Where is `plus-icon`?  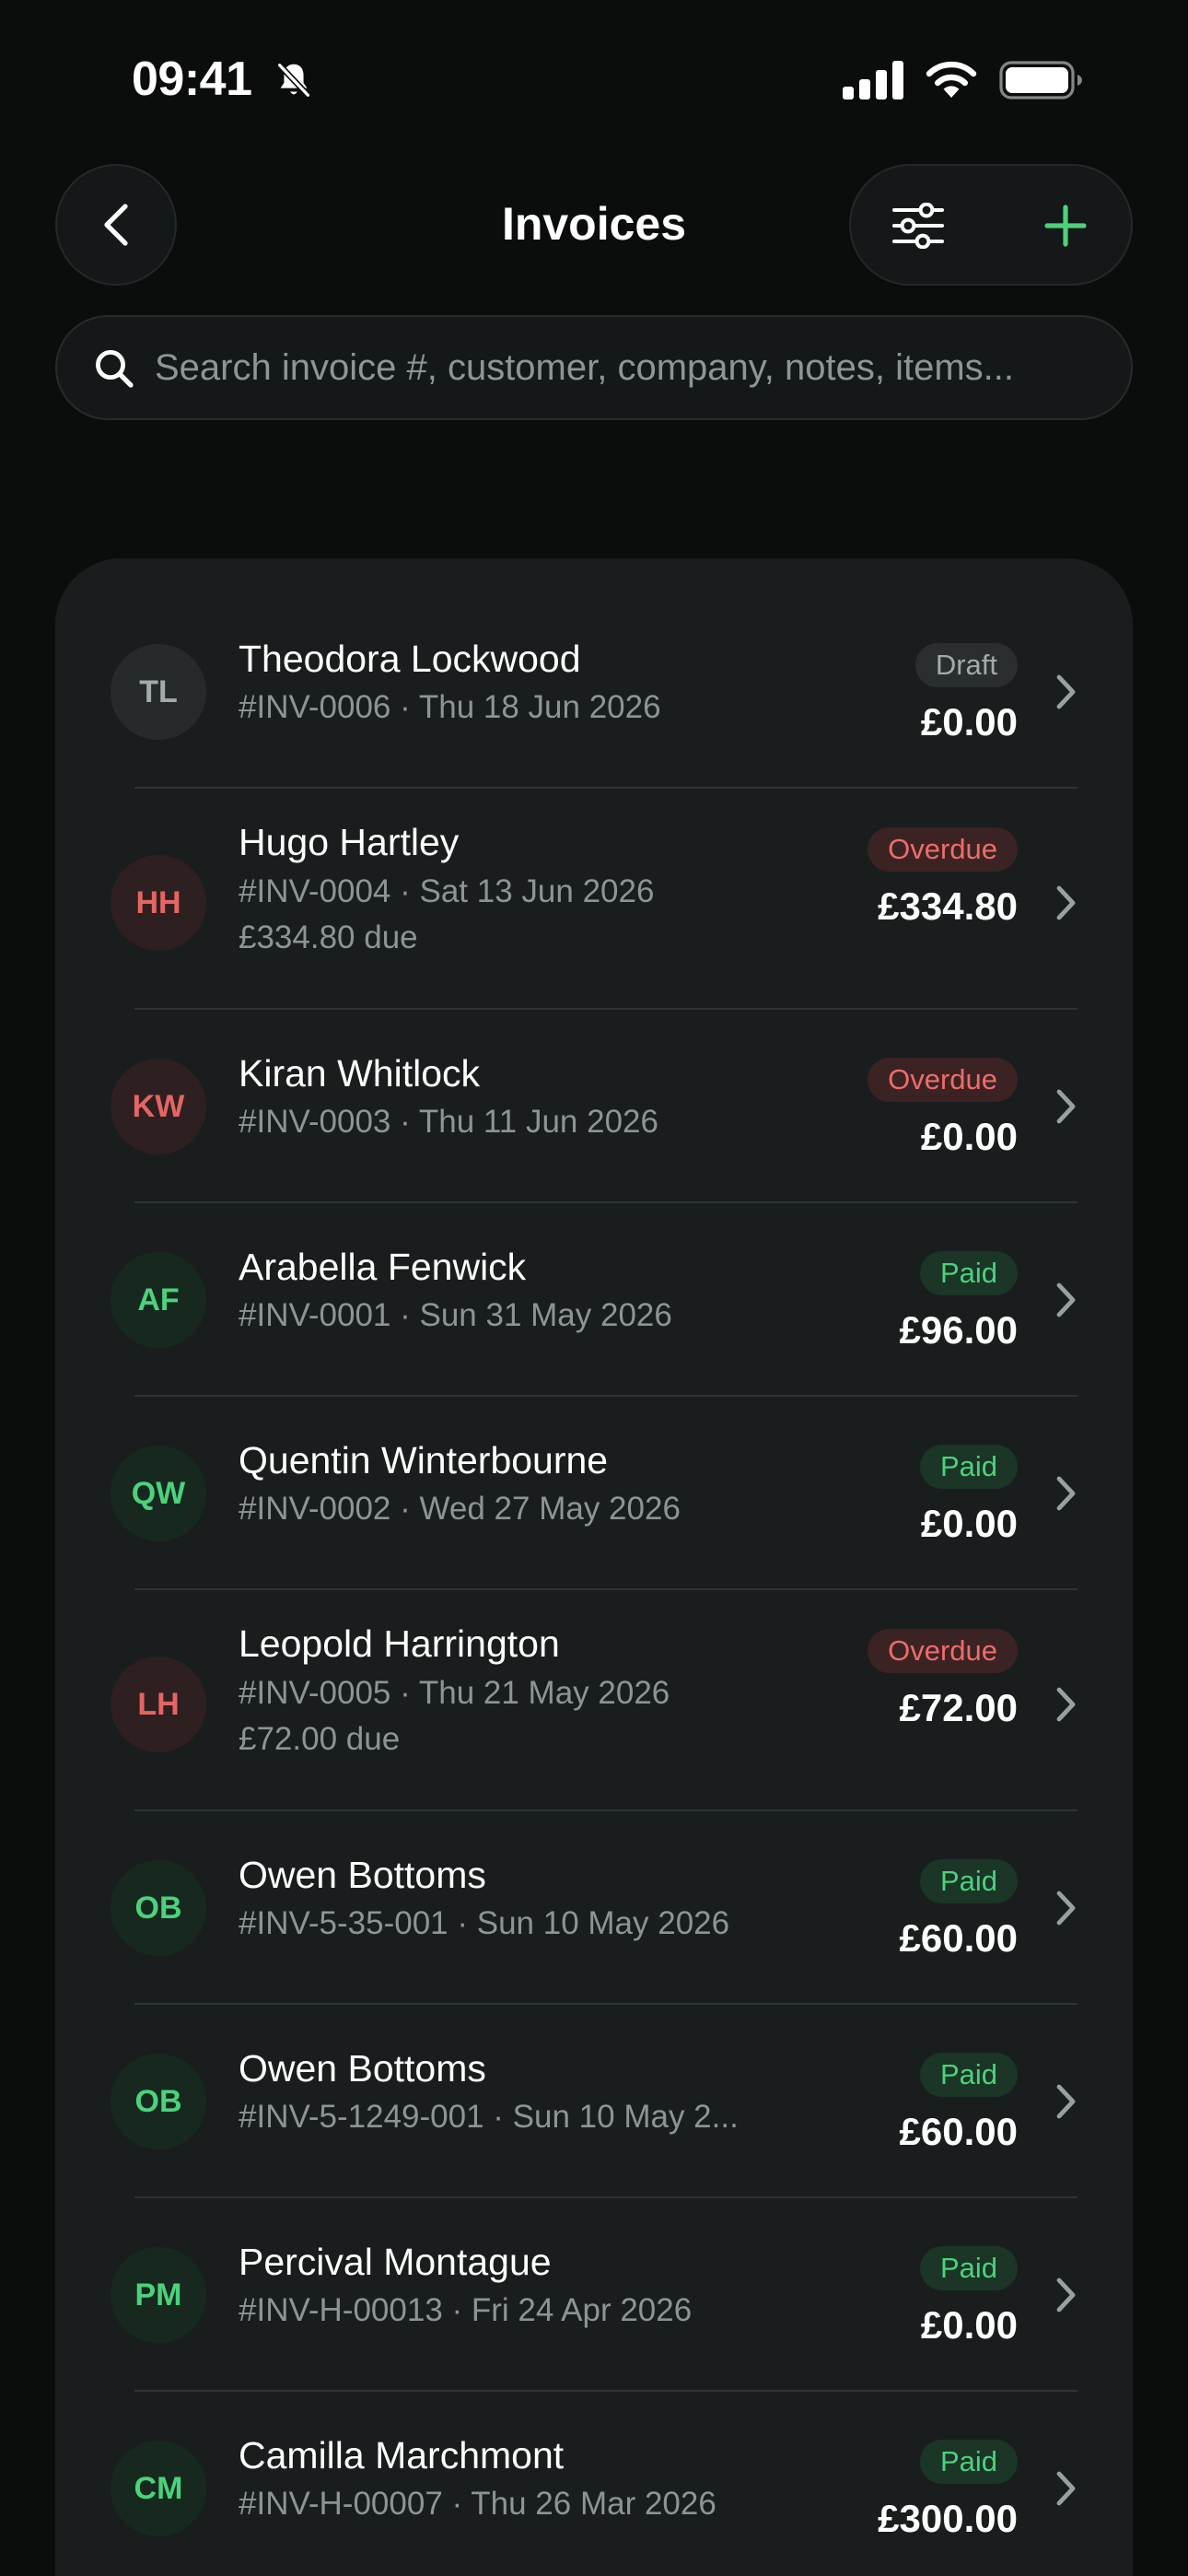
plus-icon is located at coordinates (1065, 226).